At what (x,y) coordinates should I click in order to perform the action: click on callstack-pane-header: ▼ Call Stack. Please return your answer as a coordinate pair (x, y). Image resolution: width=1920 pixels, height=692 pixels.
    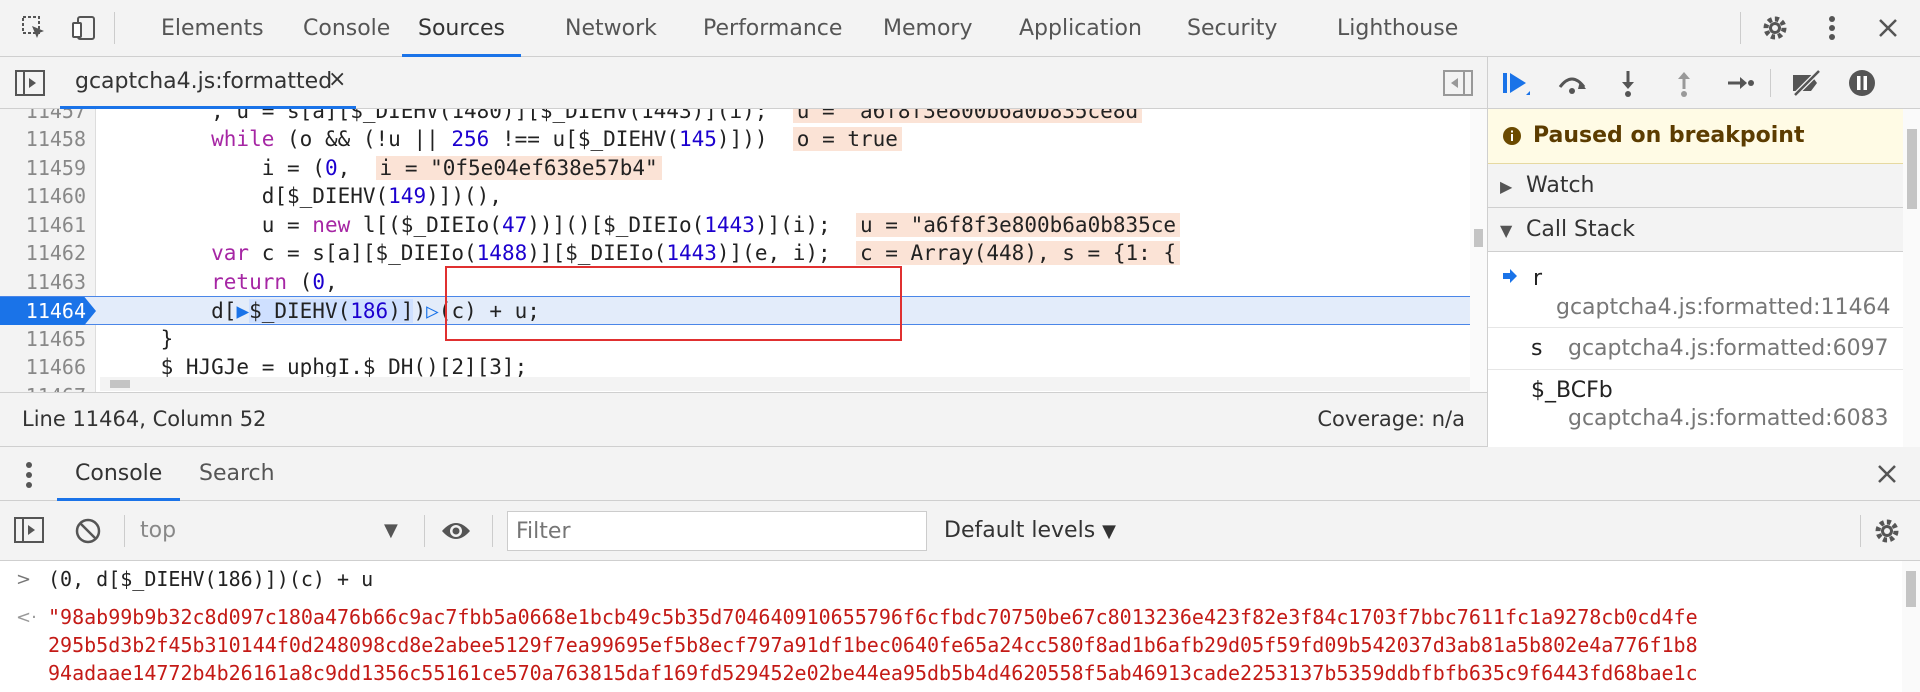
    Looking at the image, I should click on (1695, 230).